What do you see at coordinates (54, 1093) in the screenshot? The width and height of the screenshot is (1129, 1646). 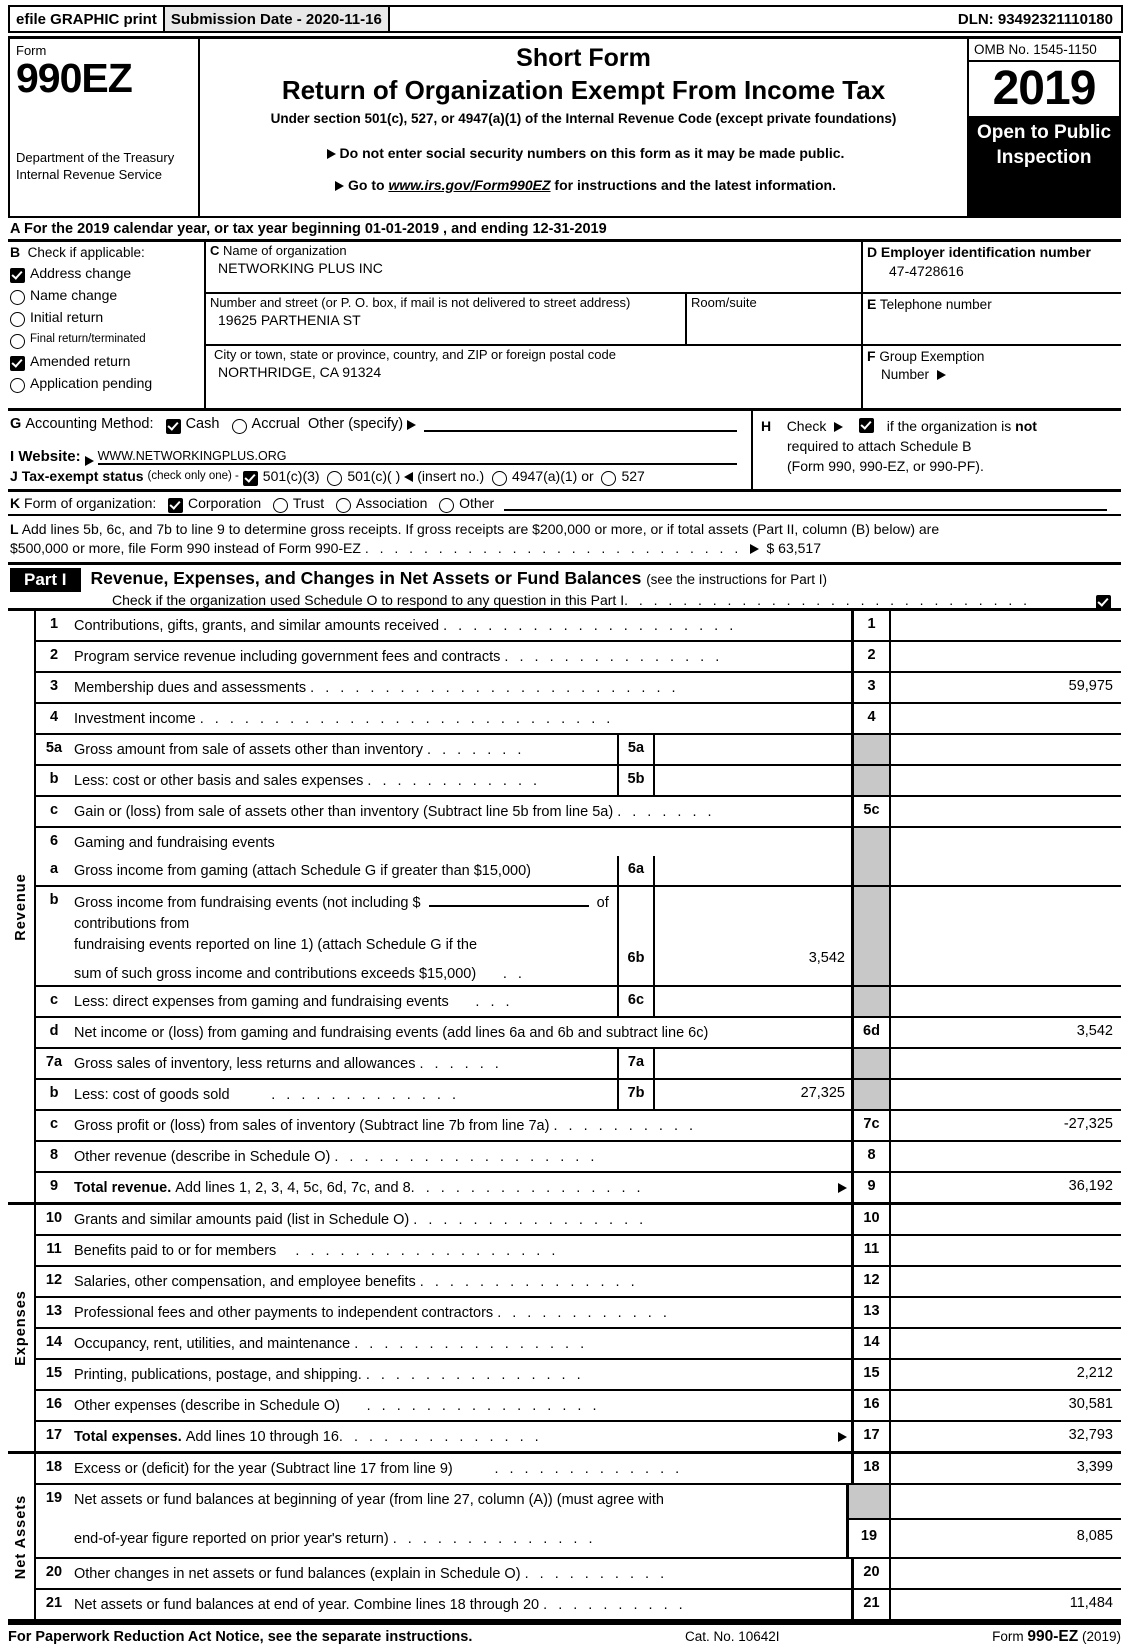 I see `line-number: b` at bounding box center [54, 1093].